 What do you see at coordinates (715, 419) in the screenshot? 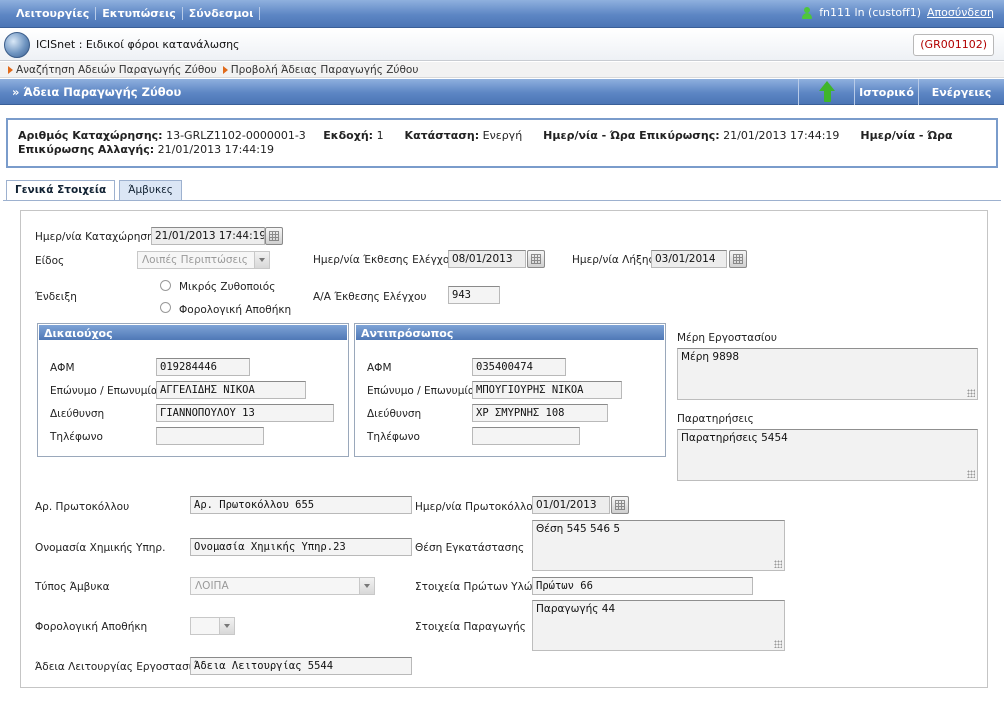
I see `remarks-label: Παρατηρήσεις` at bounding box center [715, 419].